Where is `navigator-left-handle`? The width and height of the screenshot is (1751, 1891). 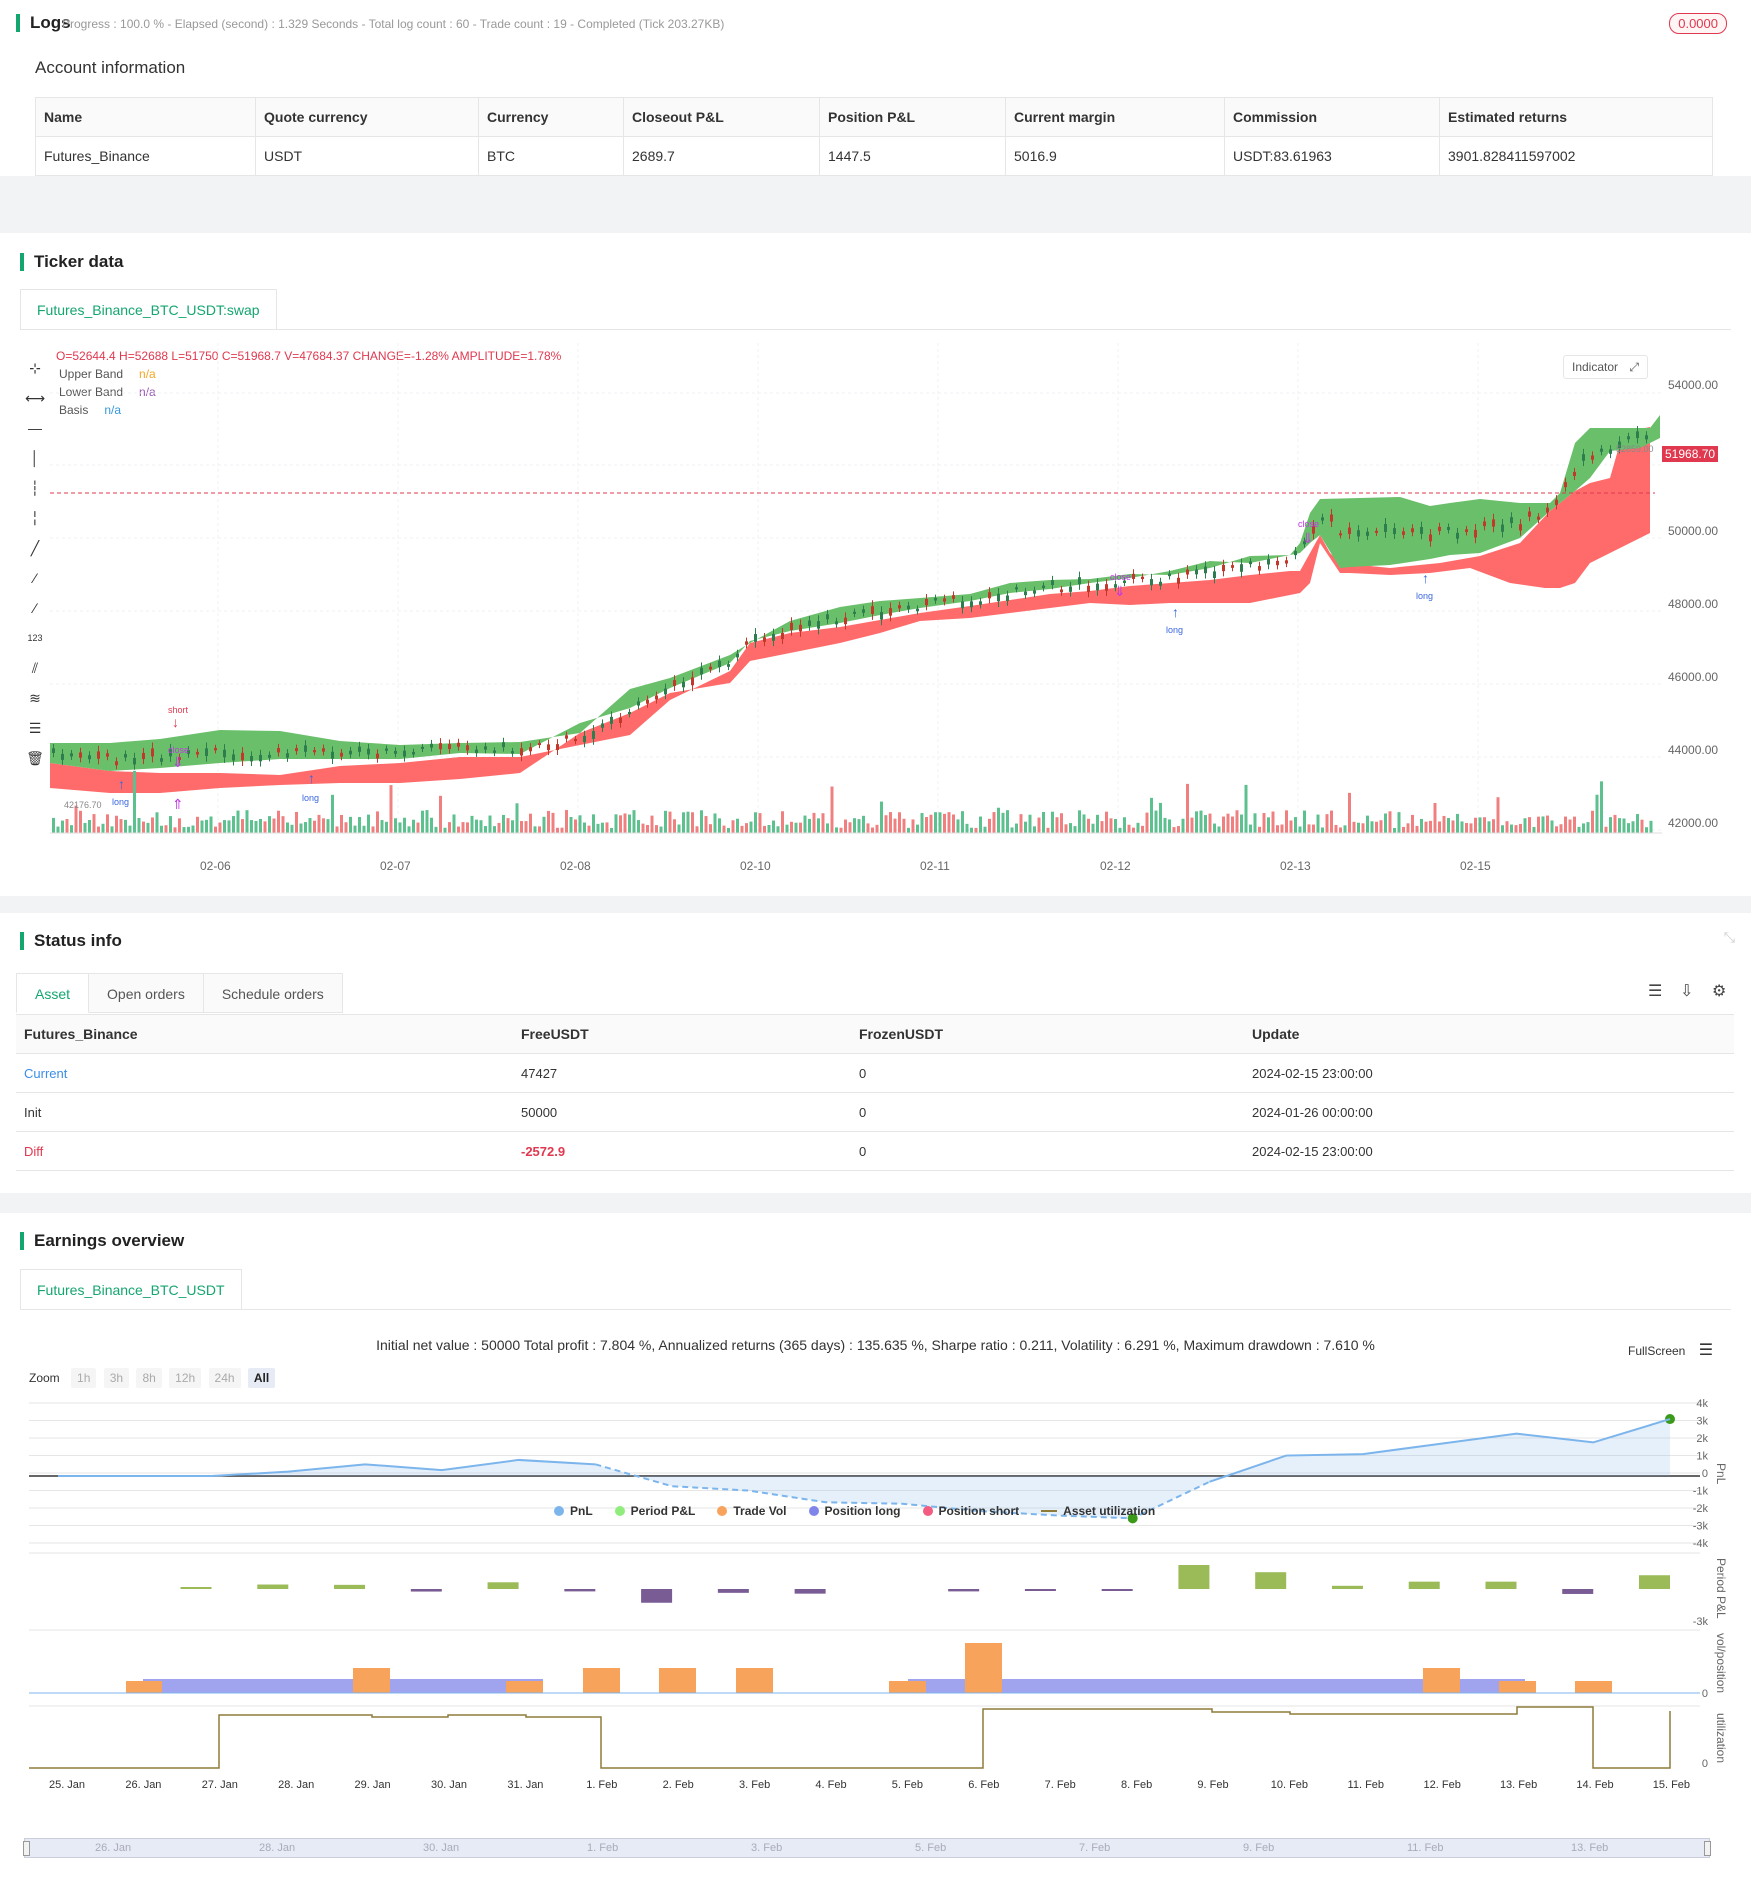
navigator-left-handle is located at coordinates (26, 1848).